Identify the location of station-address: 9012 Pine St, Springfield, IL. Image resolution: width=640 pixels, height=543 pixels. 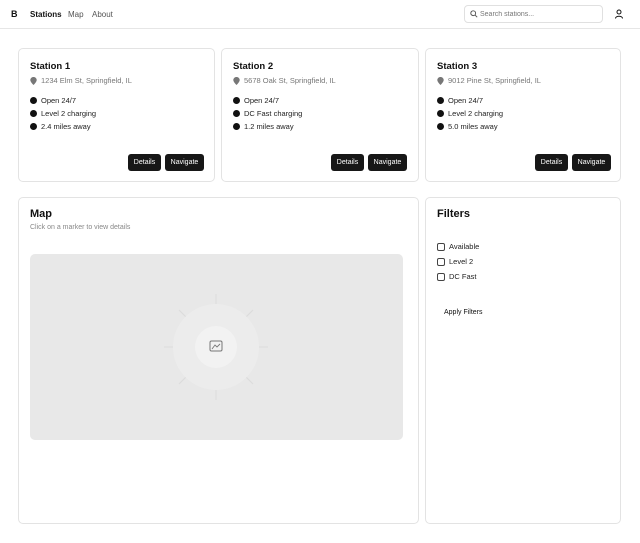
(489, 80).